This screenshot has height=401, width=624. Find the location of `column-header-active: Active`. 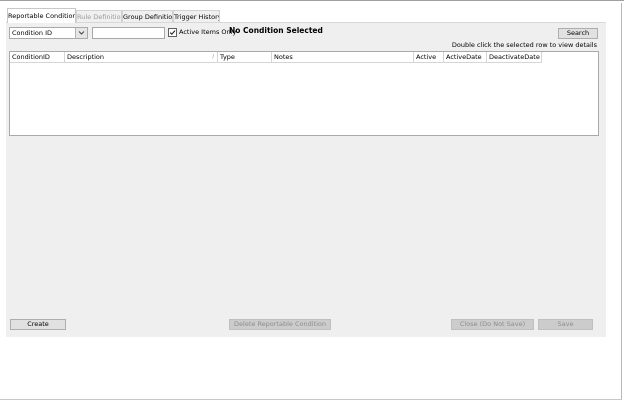

column-header-active: Active is located at coordinates (429, 57).